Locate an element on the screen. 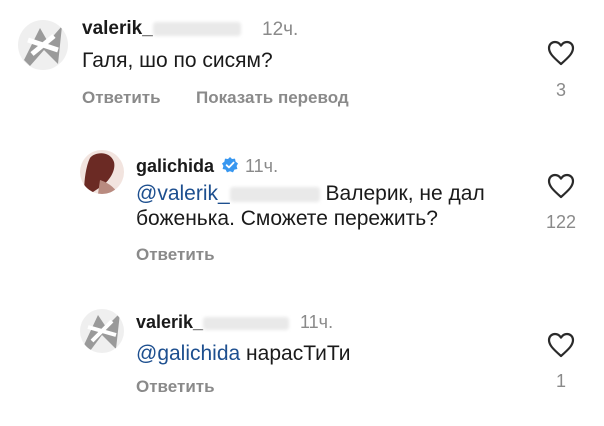 The width and height of the screenshot is (604, 426). like-count: 122 is located at coordinates (561, 222).